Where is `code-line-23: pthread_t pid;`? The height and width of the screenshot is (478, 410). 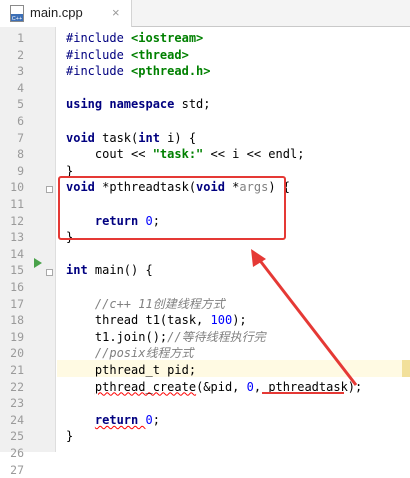 code-line-23: pthread_t pid; is located at coordinates (131, 370).